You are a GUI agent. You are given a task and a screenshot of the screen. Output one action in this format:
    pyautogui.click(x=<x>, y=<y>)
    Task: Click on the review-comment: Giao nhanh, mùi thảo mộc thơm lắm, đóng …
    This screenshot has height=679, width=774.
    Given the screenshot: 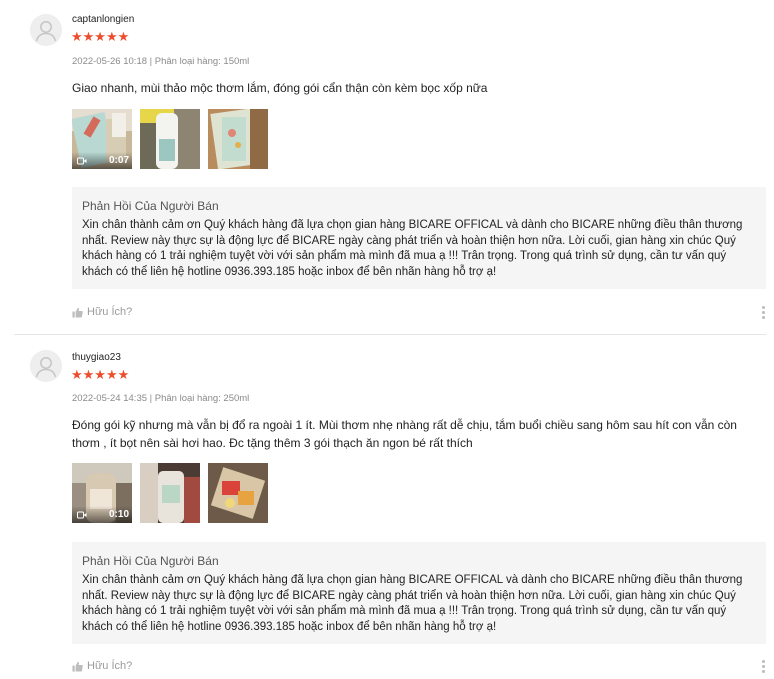 What is the action you would take?
    pyautogui.click(x=280, y=88)
    